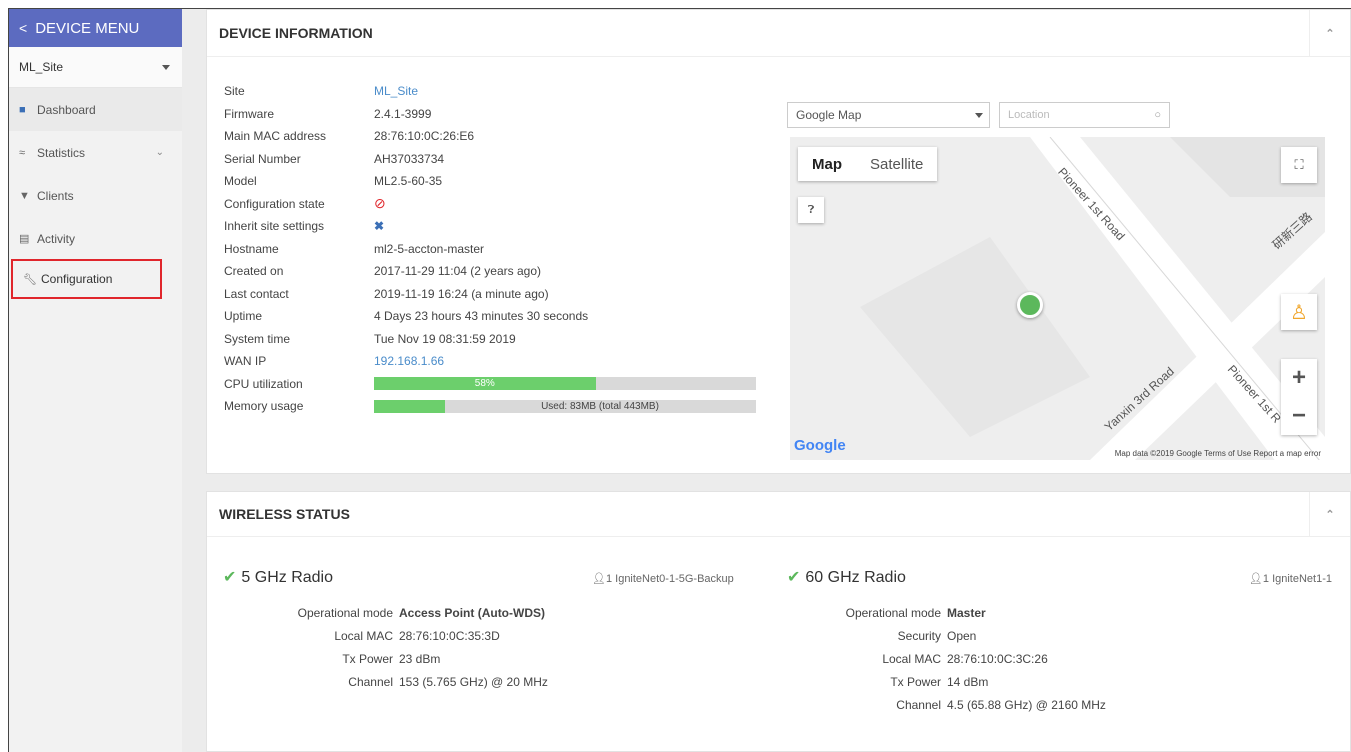  Describe the element at coordinates (429, 248) in the screenshot. I see `info-value: ml2-5-accton-master` at that location.